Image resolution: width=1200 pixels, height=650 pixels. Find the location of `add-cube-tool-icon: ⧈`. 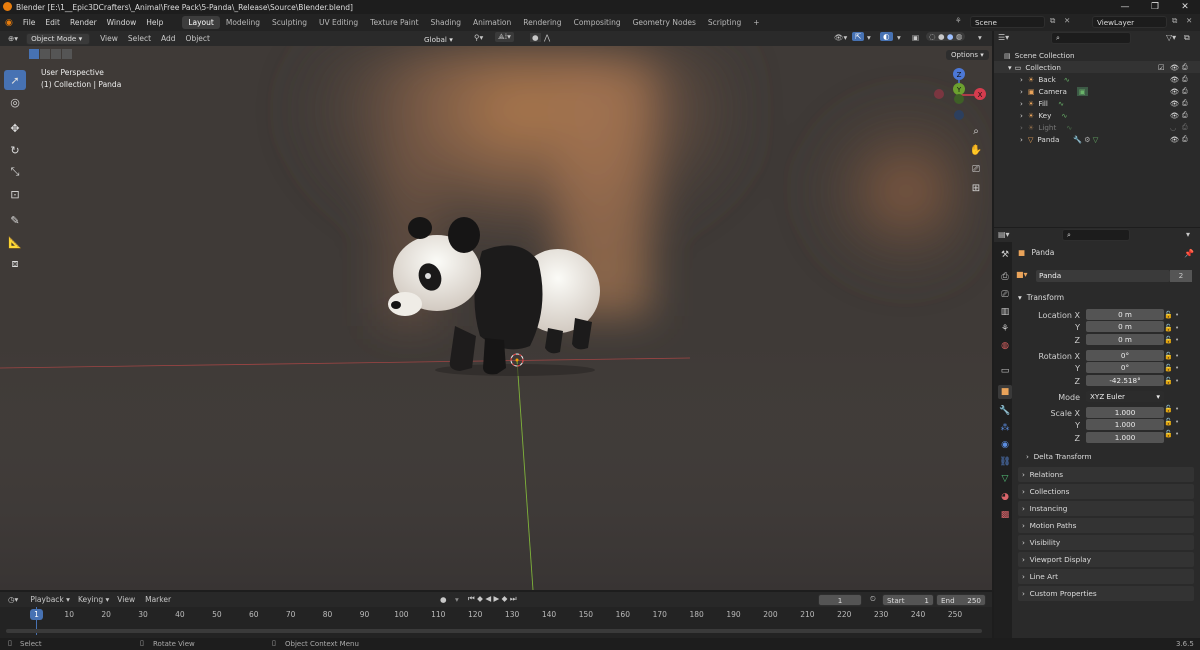

add-cube-tool-icon: ⧈ is located at coordinates (15, 264).